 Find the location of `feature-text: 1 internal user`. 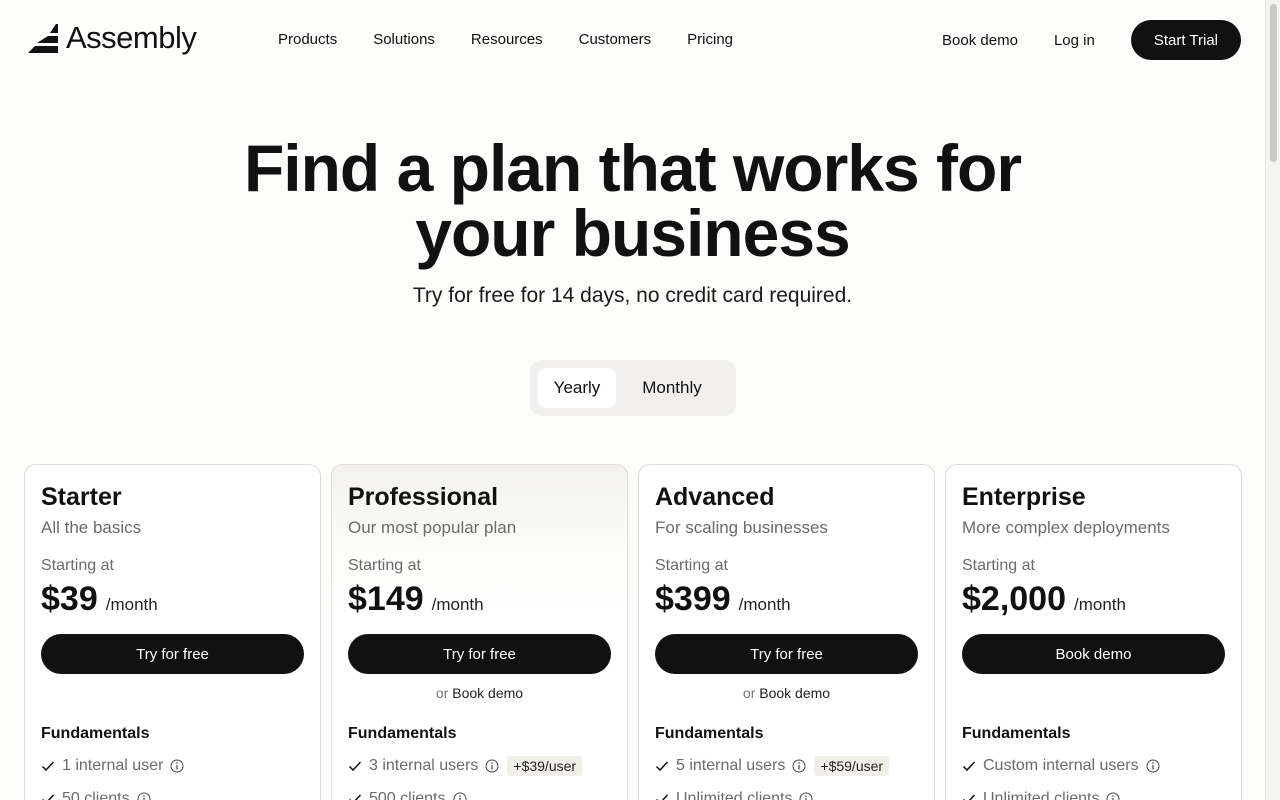

feature-text: 1 internal user is located at coordinates (113, 765).